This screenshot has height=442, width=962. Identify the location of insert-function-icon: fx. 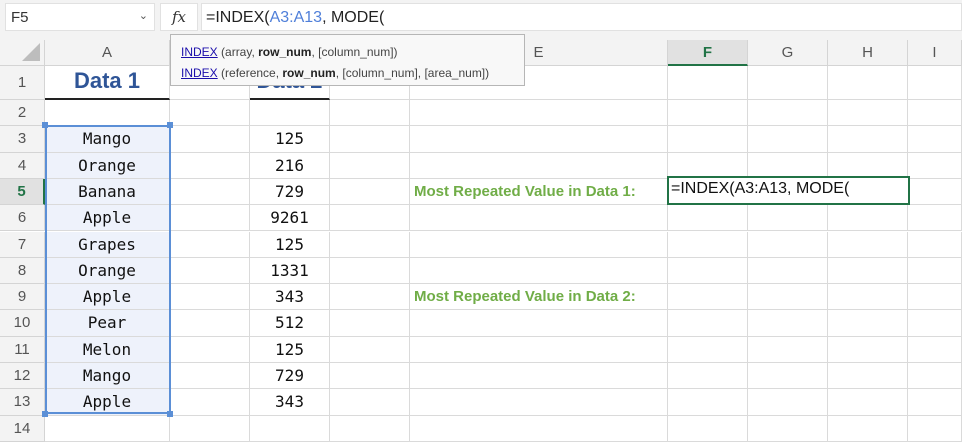
(179, 17).